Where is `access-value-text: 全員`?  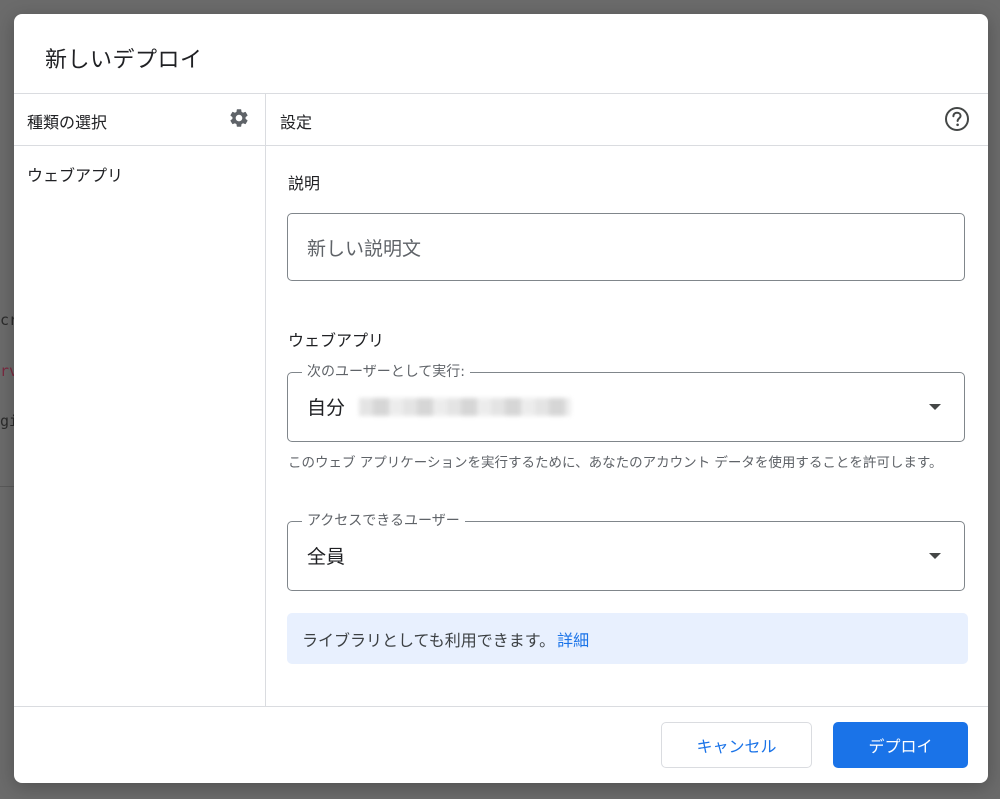 access-value-text: 全員 is located at coordinates (326, 557).